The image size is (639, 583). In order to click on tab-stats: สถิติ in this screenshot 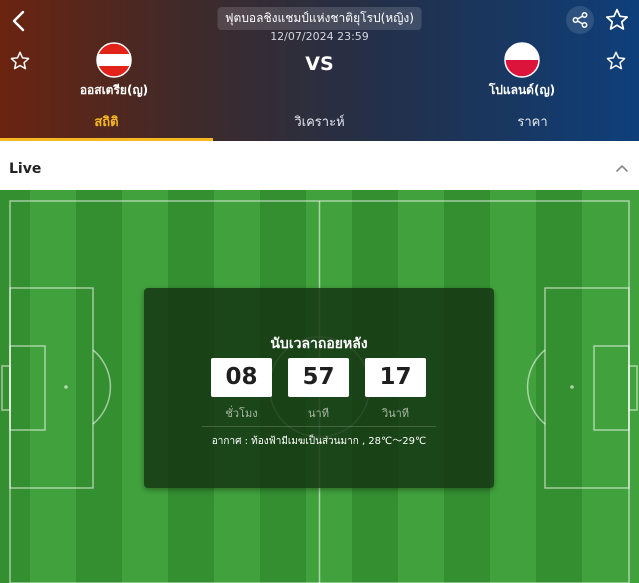, I will do `click(106, 122)`.